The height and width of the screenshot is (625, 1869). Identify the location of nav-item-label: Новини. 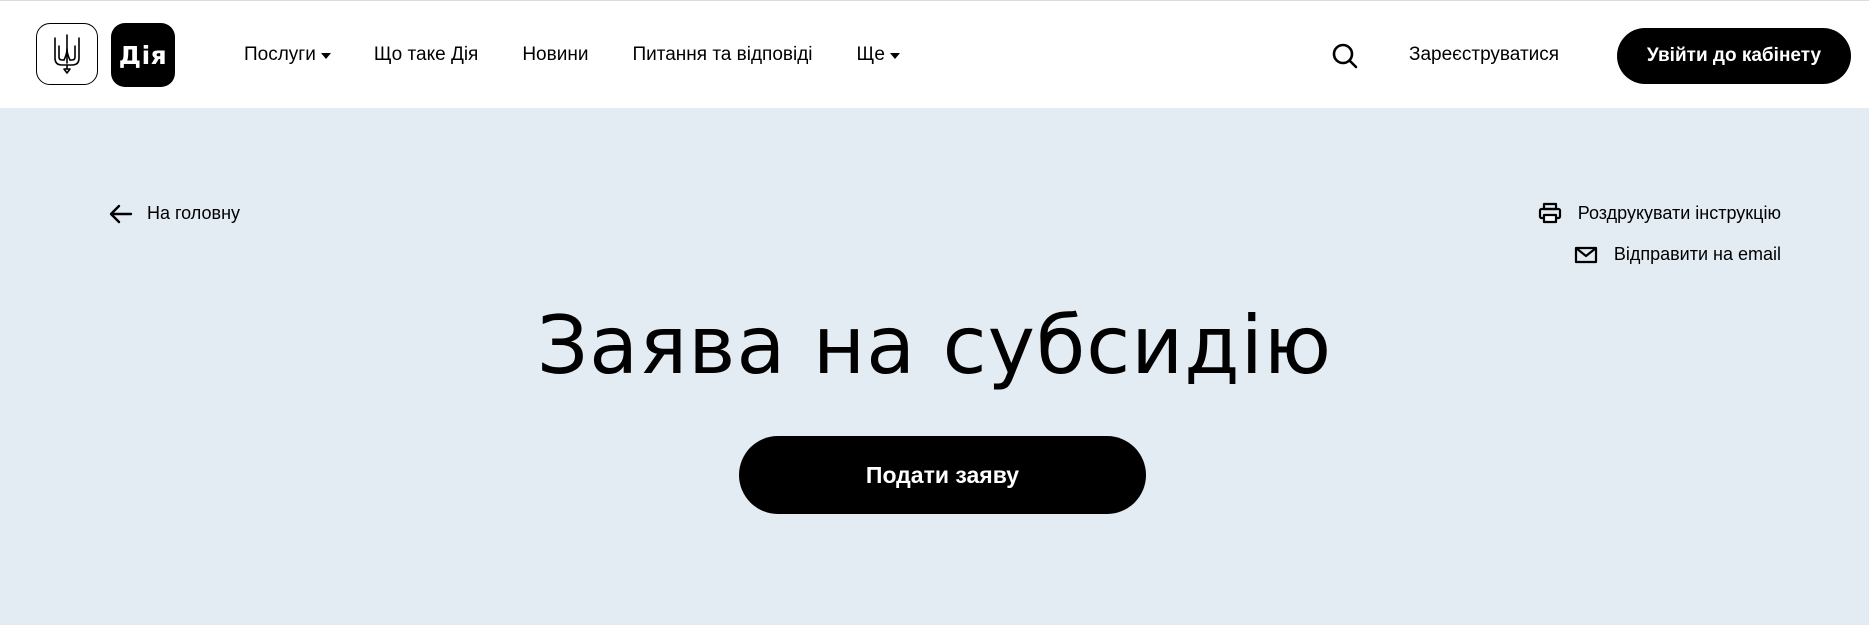
(555, 54).